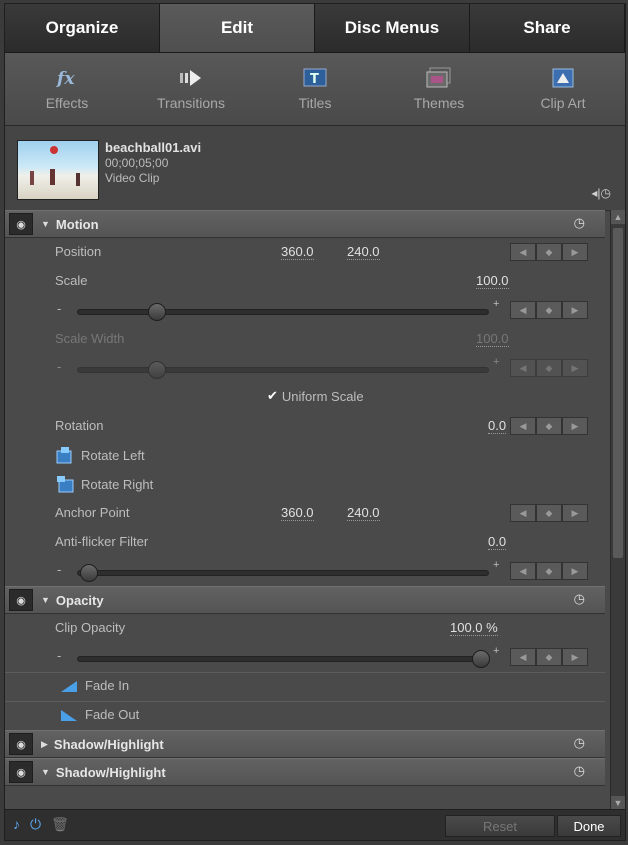  What do you see at coordinates (305, 600) in the screenshot?
I see `opacity-header: ◉ ▼ Opacity ◷` at bounding box center [305, 600].